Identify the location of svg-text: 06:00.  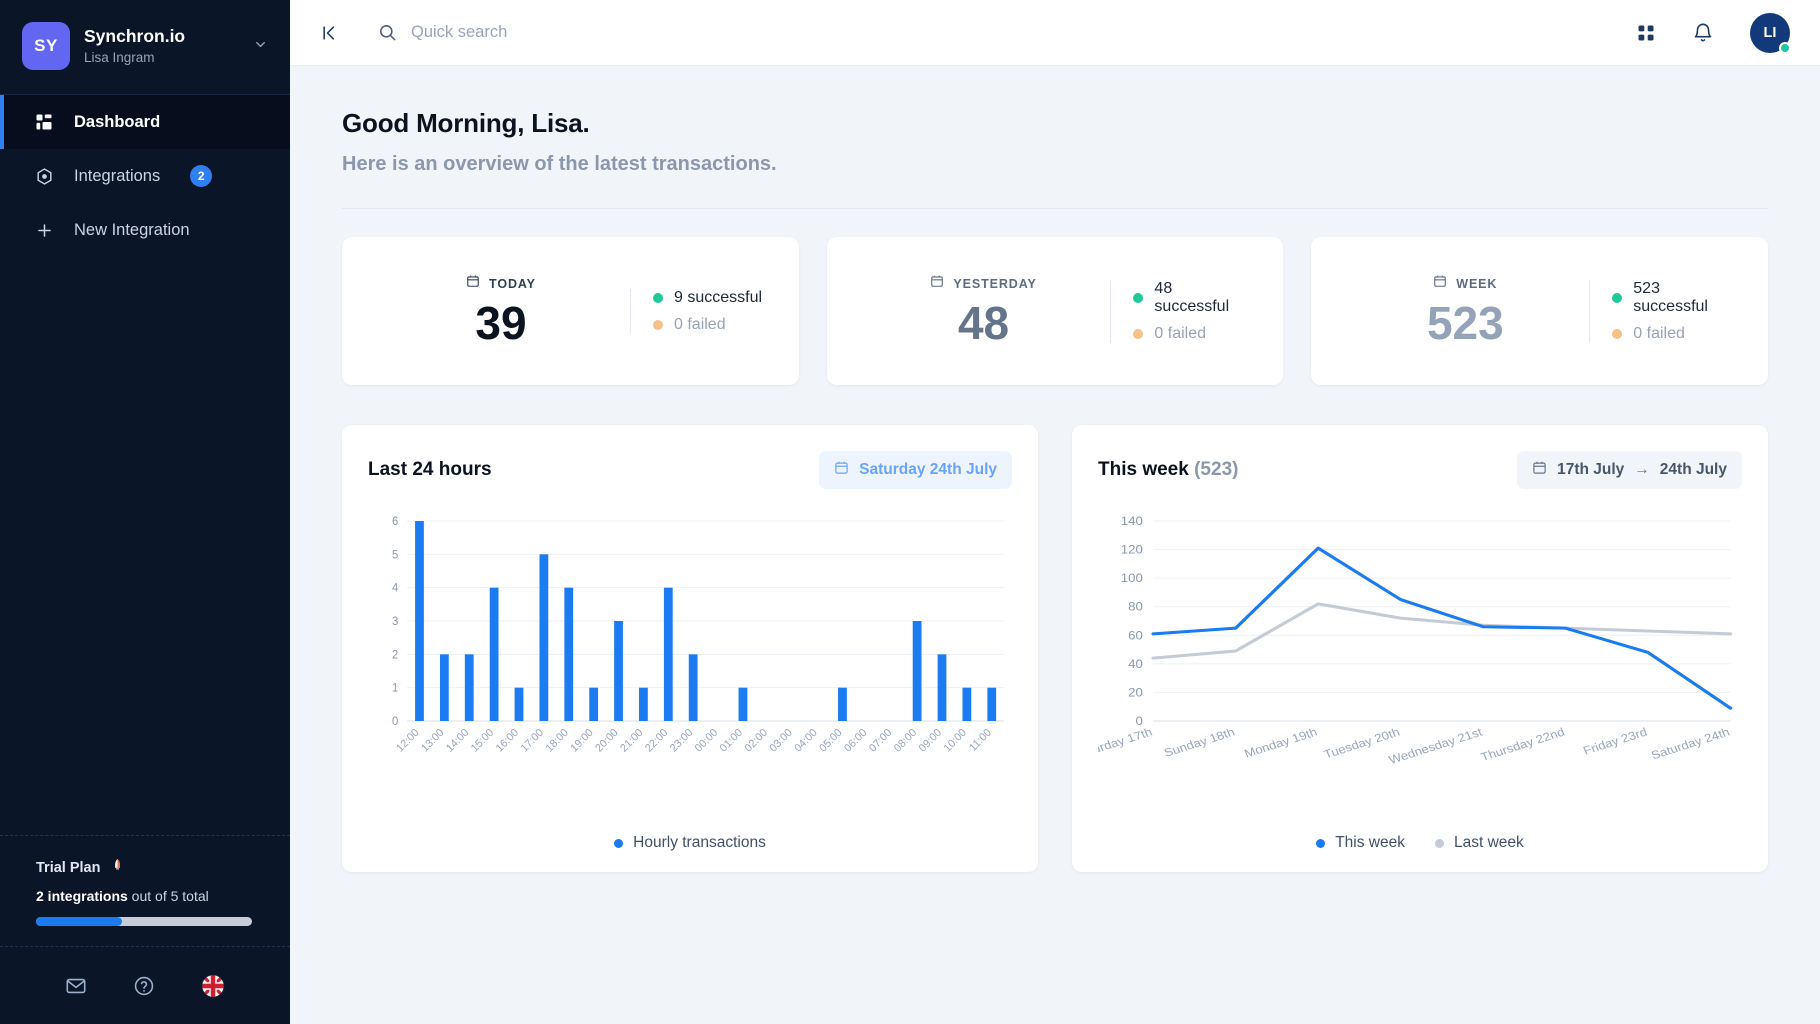
(855, 741).